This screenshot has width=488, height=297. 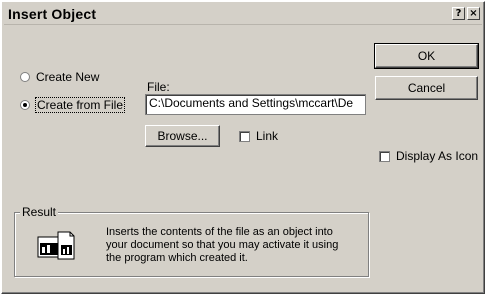 I want to click on display-as-icon-label: Display As Icon, so click(x=437, y=156).